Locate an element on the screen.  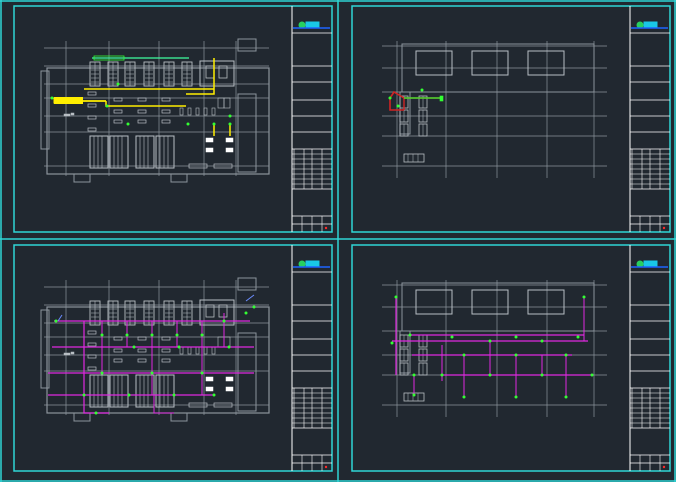
supply-header is located at coordinates (68, 100).